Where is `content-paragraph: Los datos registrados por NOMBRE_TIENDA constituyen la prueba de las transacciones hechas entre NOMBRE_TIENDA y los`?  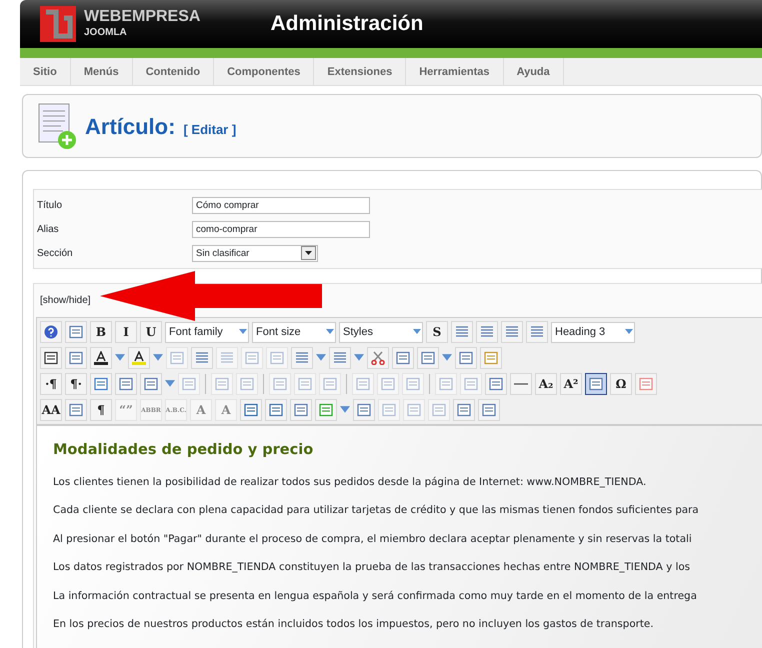
content-paragraph: Los datos registrados por NOMBRE_TIENDA constituyen la prueba de las transacciones hechas entre NOMBRE_TIENDA y los is located at coordinates (371, 568).